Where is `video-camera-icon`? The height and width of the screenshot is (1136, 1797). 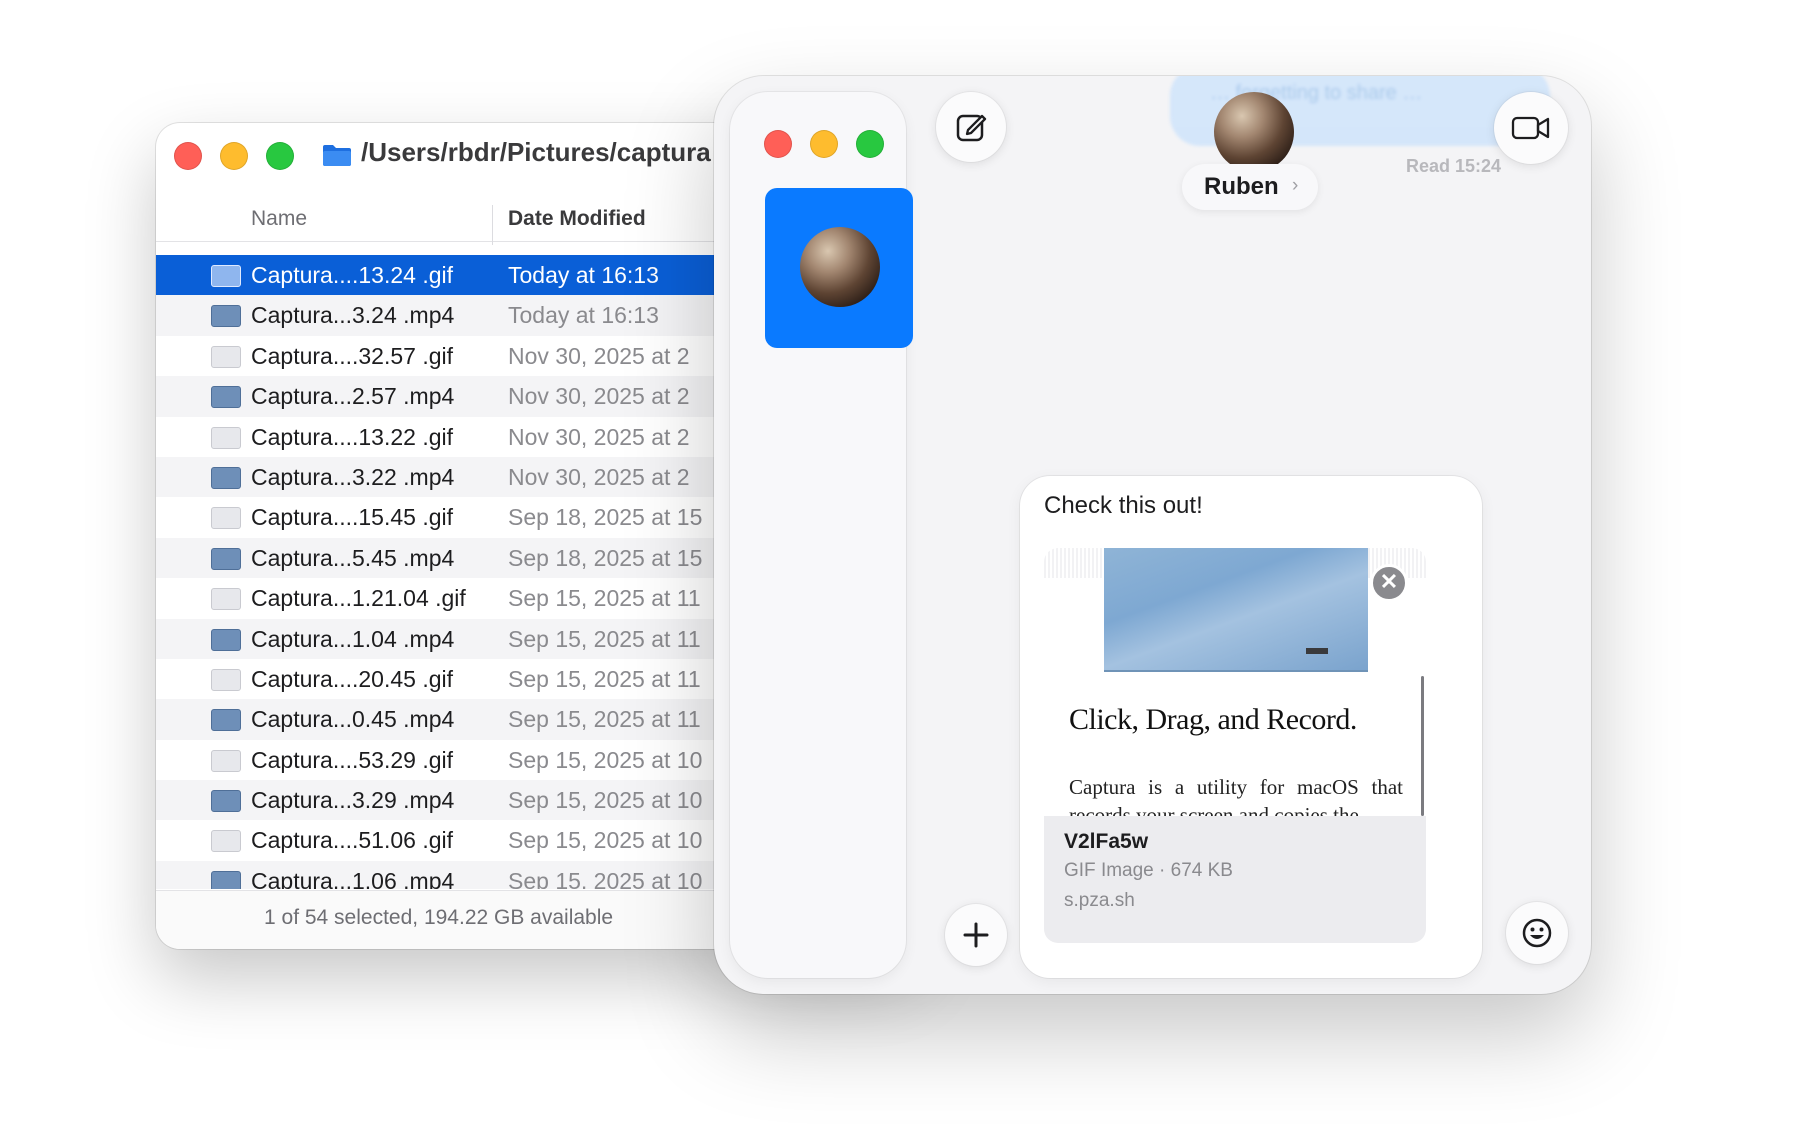
video-camera-icon is located at coordinates (1530, 128).